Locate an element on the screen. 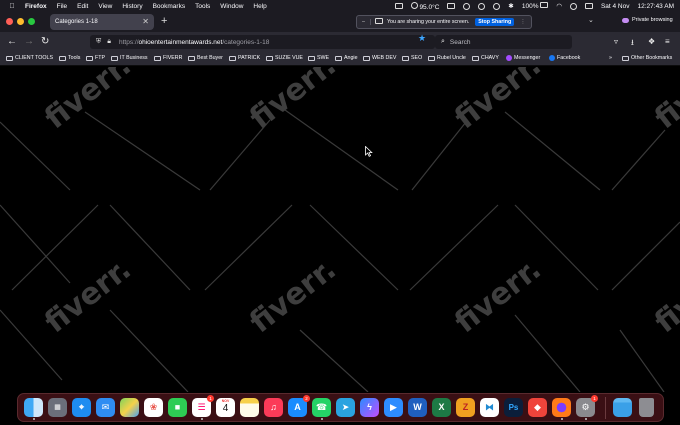 Image resolution: width=680 pixels, height=425 pixels. tracking-shield-icon: ⛨ is located at coordinates (98, 42).